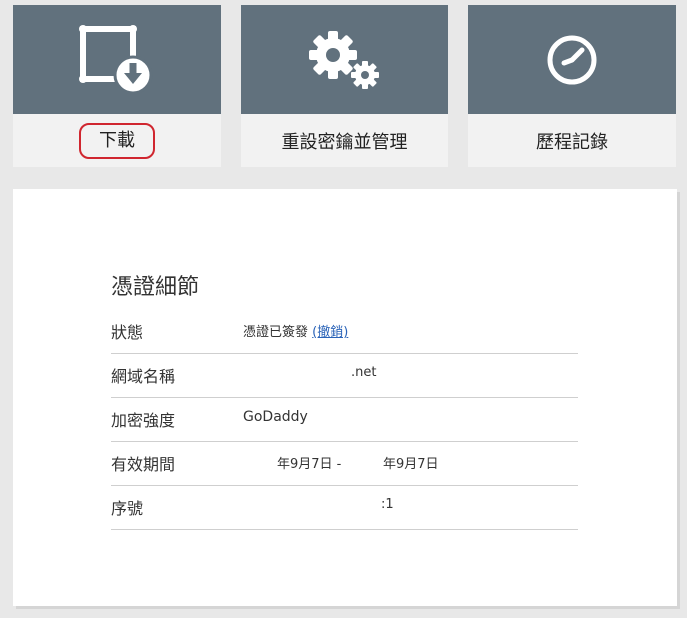 This screenshot has width=687, height=618. What do you see at coordinates (344, 419) in the screenshot?
I see `encryption-row: 加密強度 GoDaddy` at bounding box center [344, 419].